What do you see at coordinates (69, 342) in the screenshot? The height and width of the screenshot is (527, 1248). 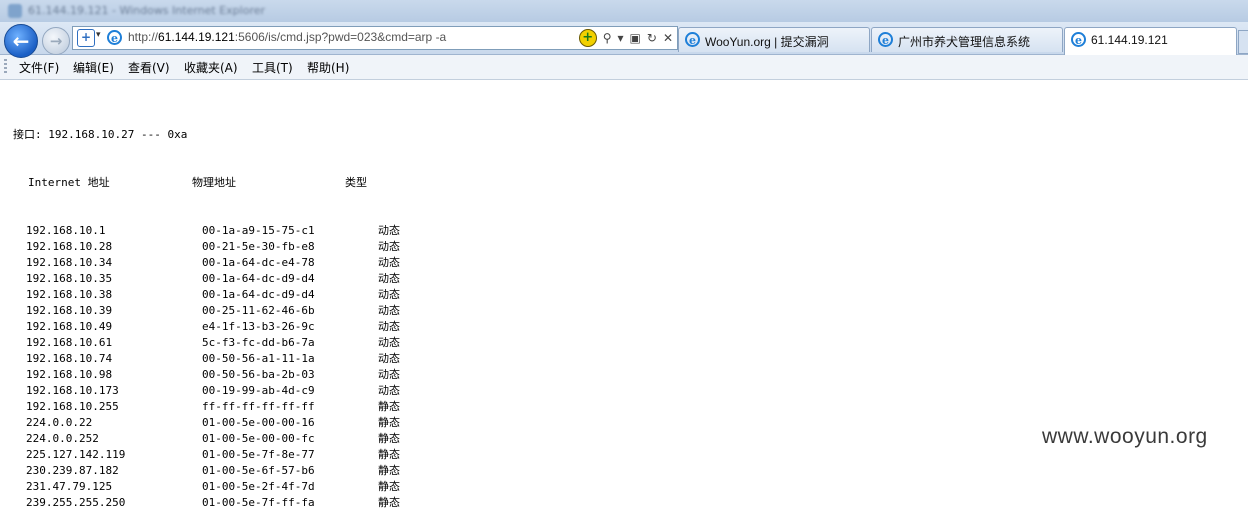 I see `cell-ip: 192.168.10.61` at bounding box center [69, 342].